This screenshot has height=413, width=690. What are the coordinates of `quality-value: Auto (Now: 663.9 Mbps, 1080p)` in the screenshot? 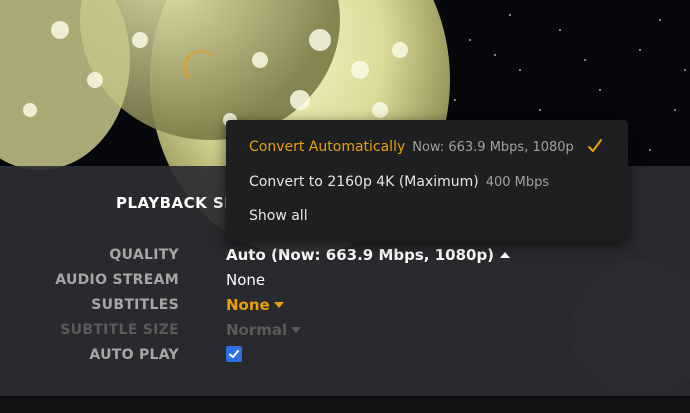 It's located at (360, 255).